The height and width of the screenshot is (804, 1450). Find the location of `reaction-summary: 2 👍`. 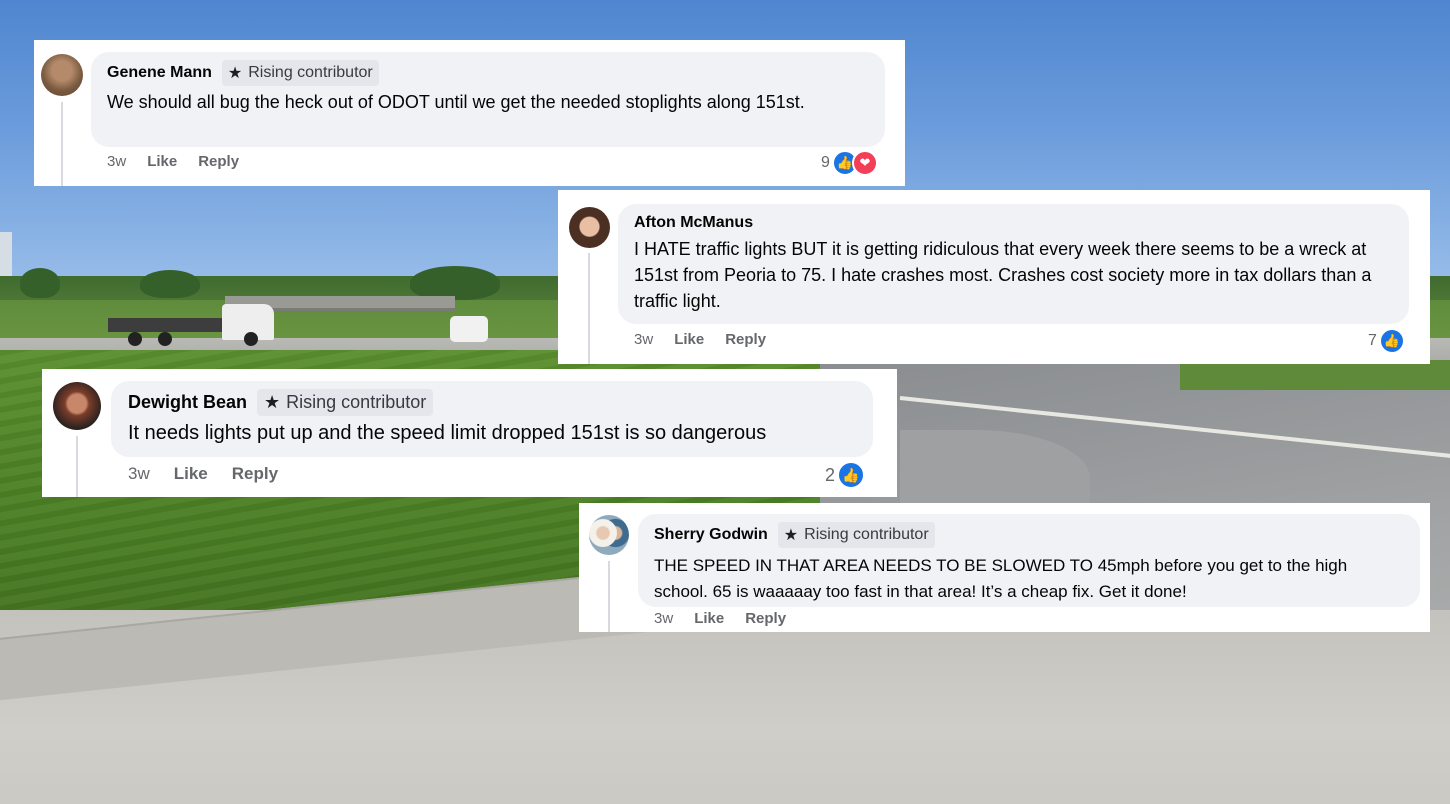

reaction-summary: 2 👍 is located at coordinates (845, 475).